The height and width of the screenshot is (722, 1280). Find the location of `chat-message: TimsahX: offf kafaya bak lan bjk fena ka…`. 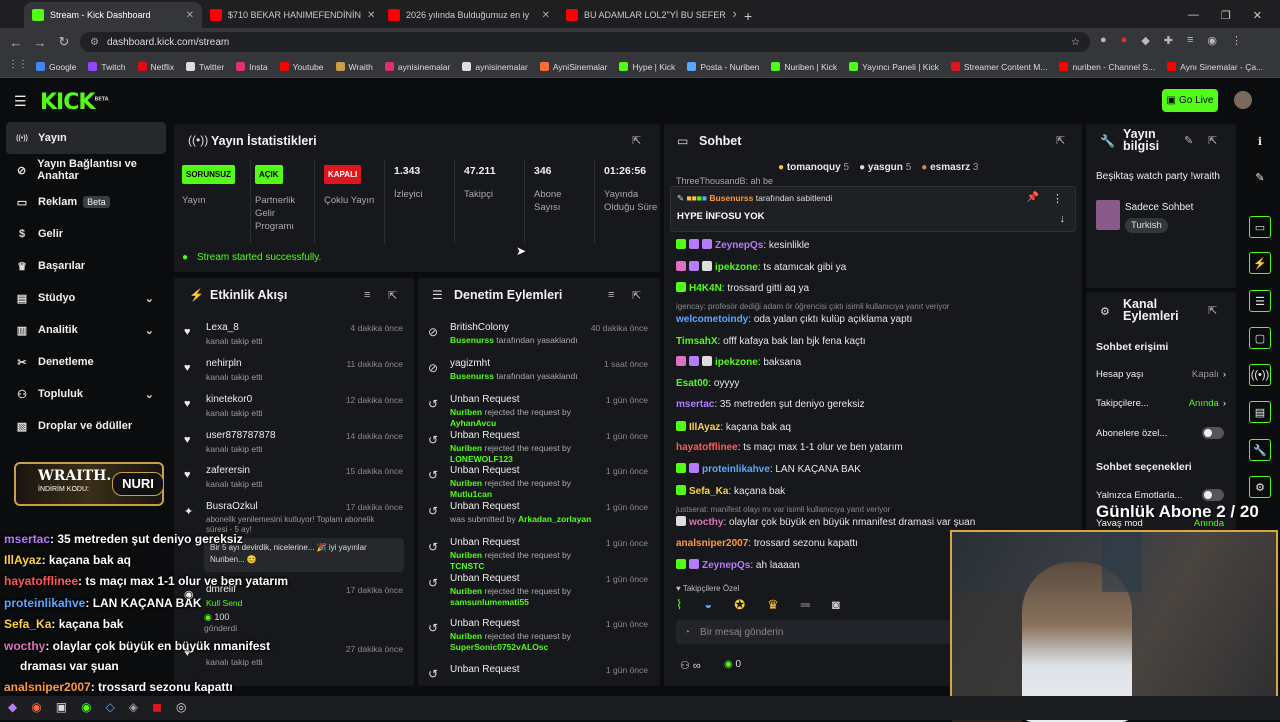

chat-message: TimsahX: offf kafaya bak lan bjk fena ka… is located at coordinates (871, 341).